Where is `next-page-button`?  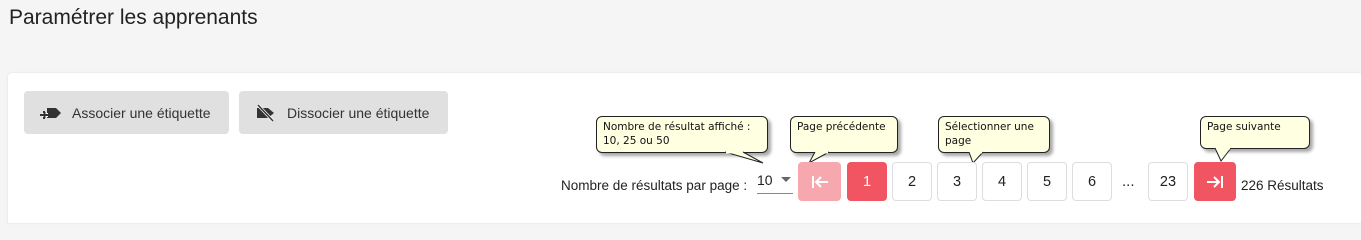 next-page-button is located at coordinates (1215, 181).